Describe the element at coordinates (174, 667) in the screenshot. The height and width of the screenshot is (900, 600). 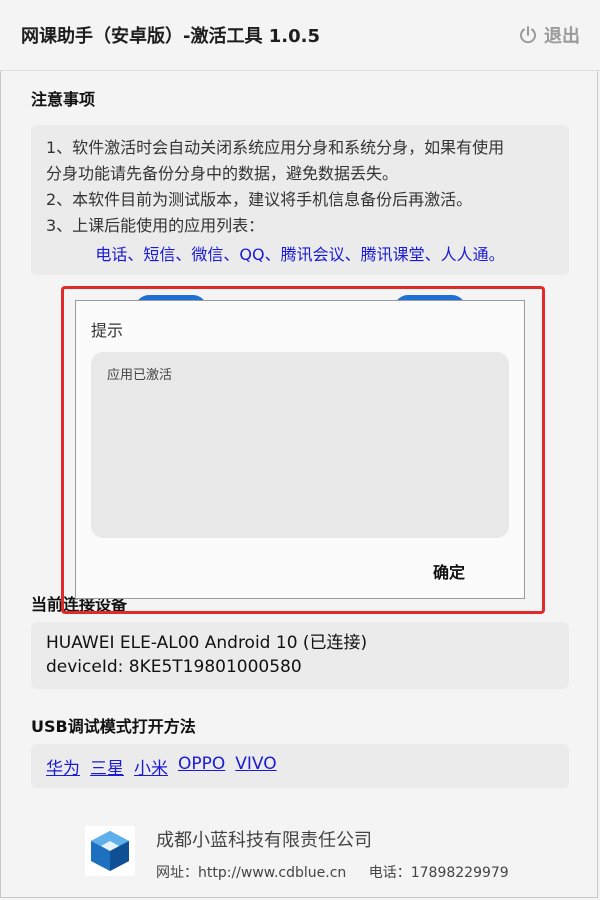
I see `device-id: deviceId: 8KE5T19801000580` at that location.